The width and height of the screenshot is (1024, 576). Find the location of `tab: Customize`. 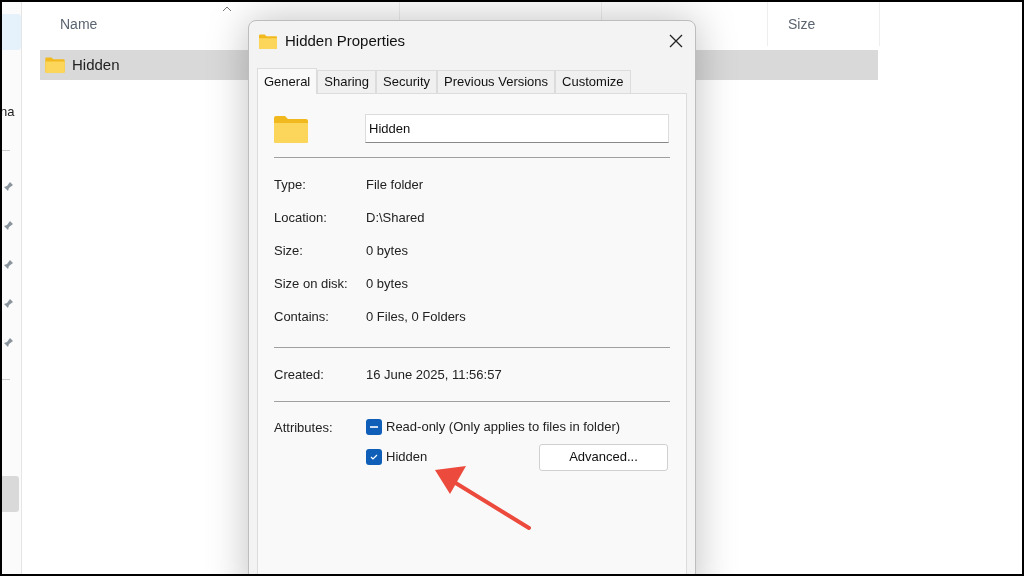

tab: Customize is located at coordinates (593, 81).